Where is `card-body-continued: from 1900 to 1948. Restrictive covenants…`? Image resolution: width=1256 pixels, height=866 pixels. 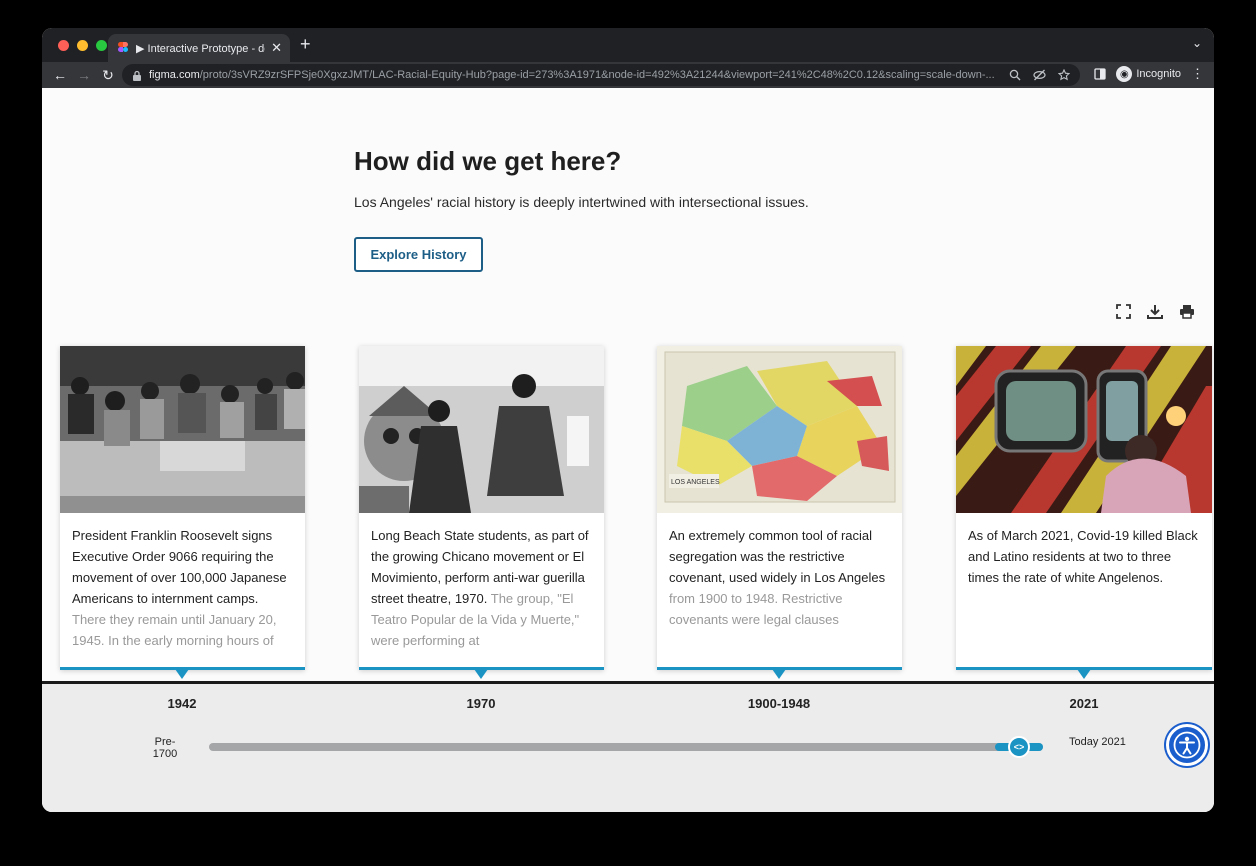 card-body-continued: from 1900 to 1948. Restrictive covenants… is located at coordinates (756, 609).